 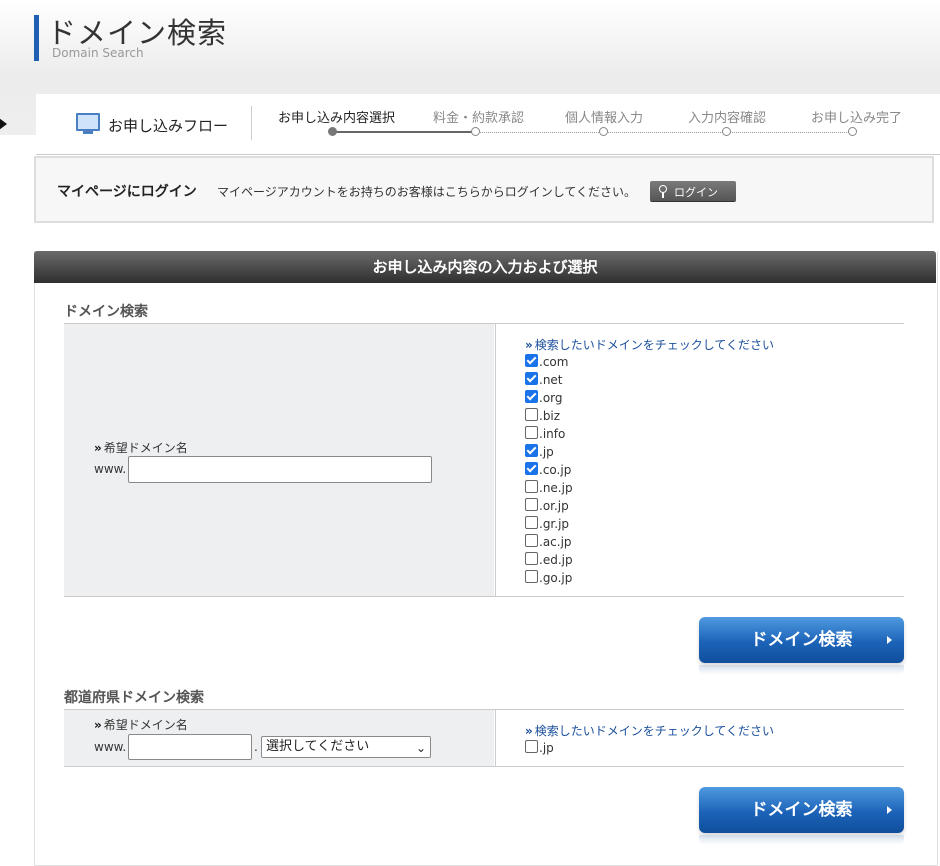 I want to click on pref-tld-checkbox-jp: .jp, so click(x=539, y=748).